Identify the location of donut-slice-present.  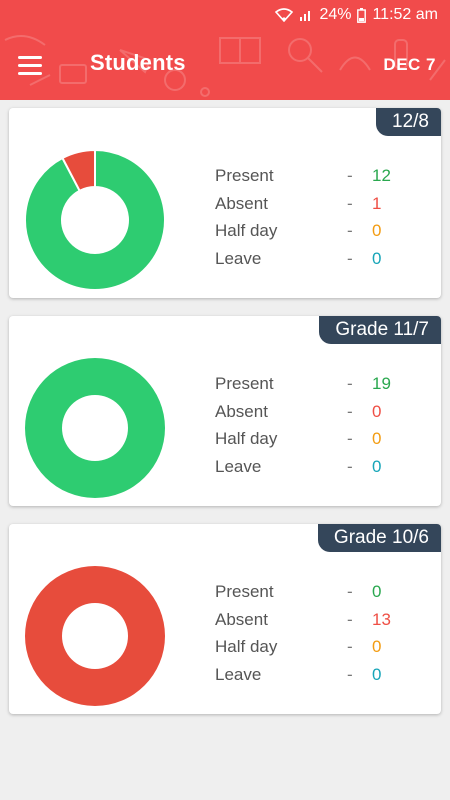
(95, 428).